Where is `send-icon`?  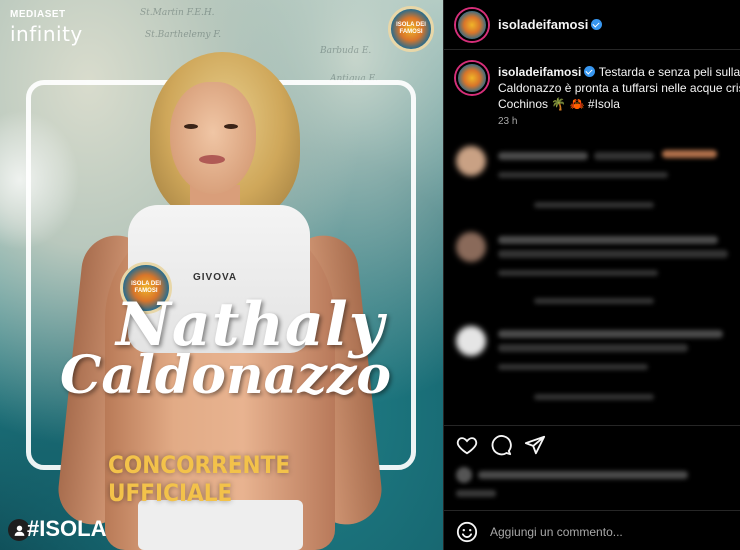
send-icon is located at coordinates (535, 445).